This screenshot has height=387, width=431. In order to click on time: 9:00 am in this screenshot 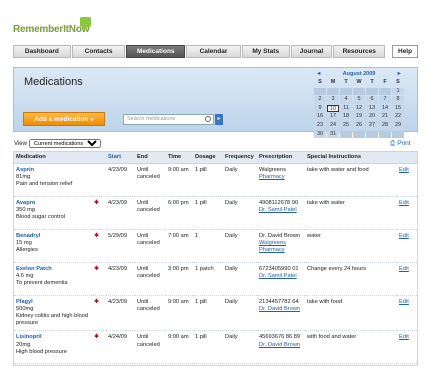, I will do `click(179, 180)`.